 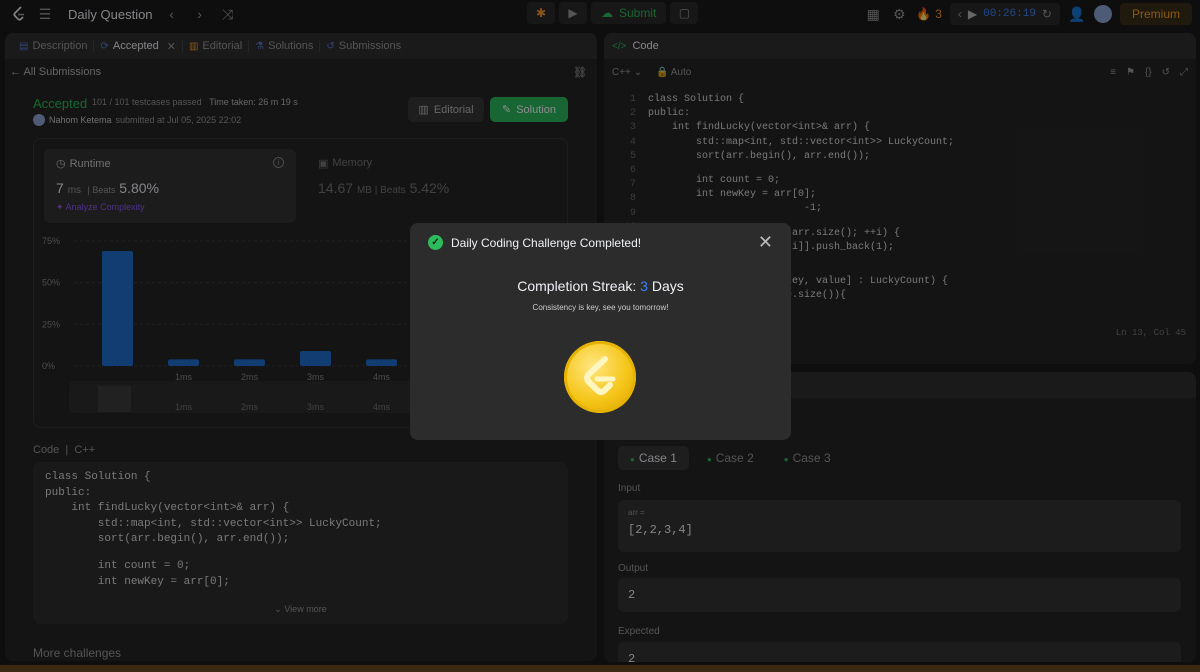 I want to click on streak-days: 3, so click(x=644, y=286).